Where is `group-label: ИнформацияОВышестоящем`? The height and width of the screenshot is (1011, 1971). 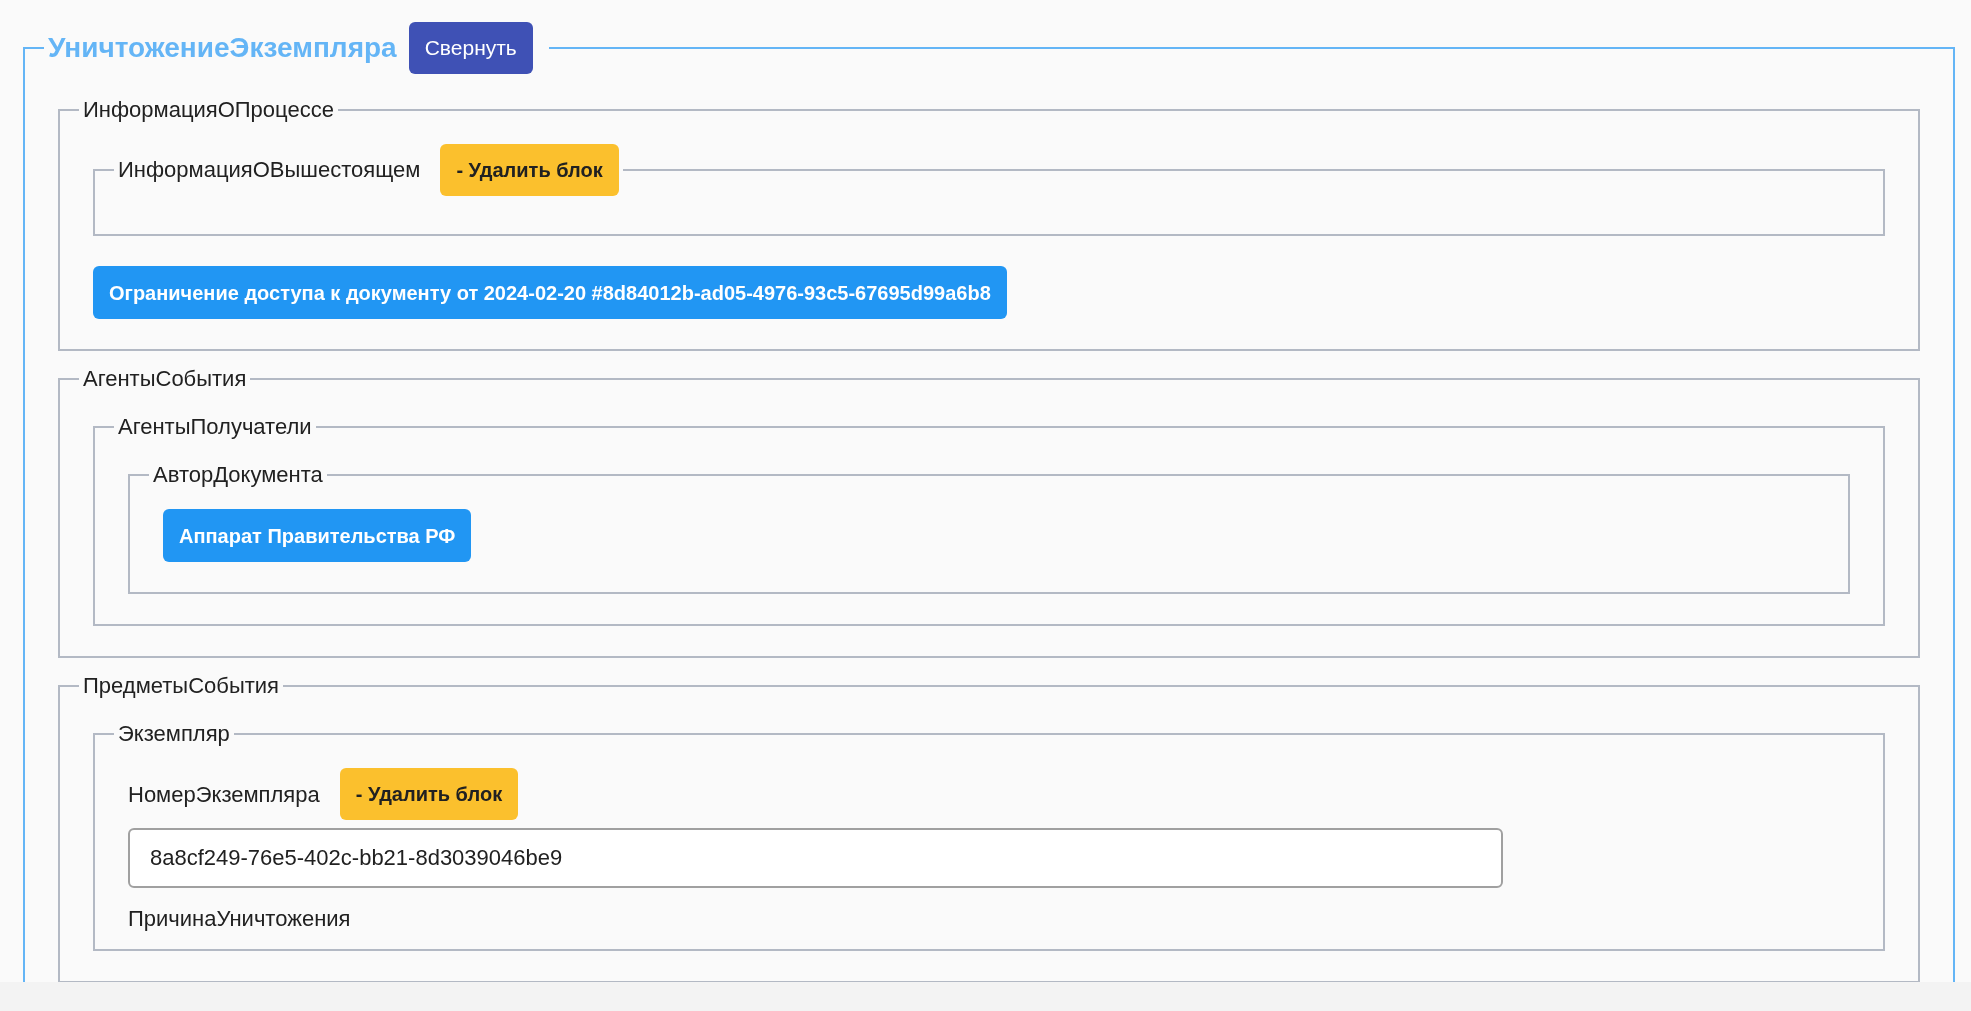
group-label: ИнформацияОВышестоящем is located at coordinates (269, 170).